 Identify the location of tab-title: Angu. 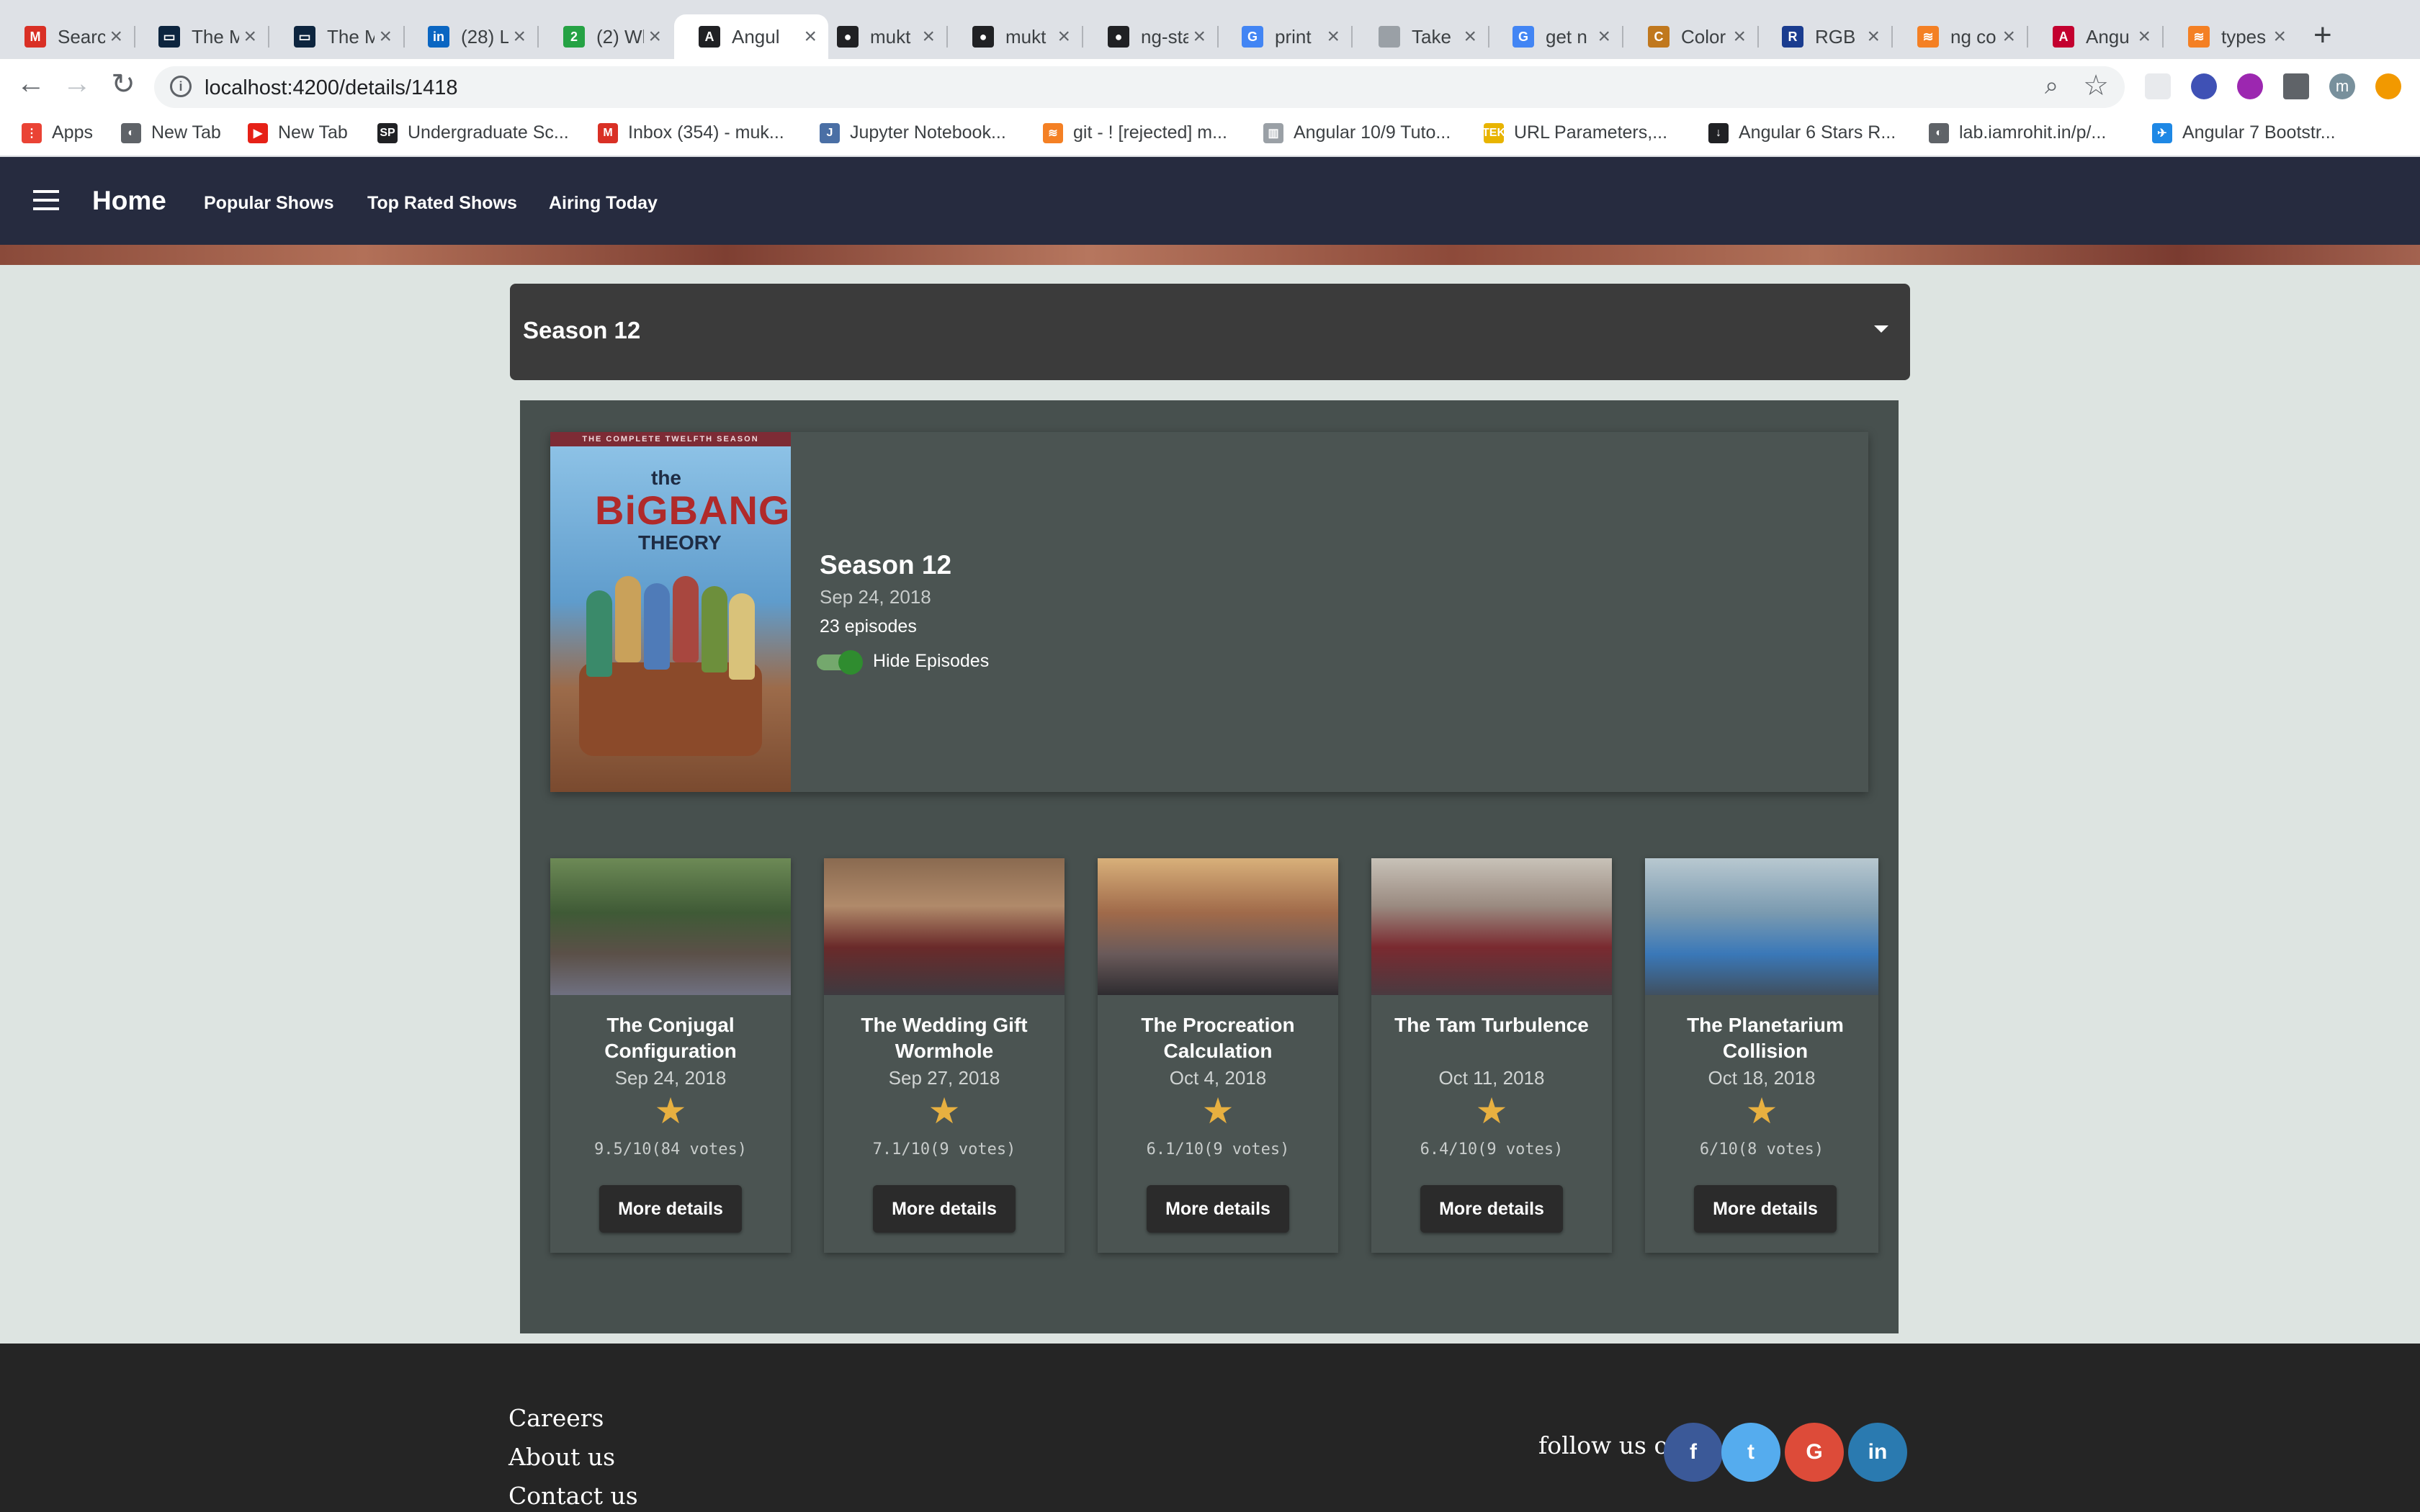
(2108, 36).